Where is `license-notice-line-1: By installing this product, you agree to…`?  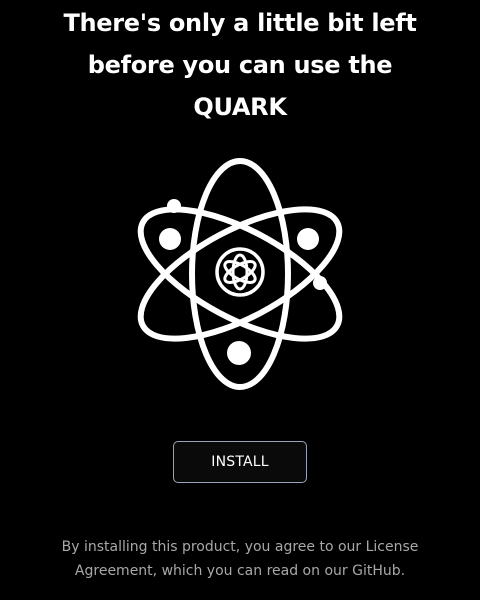 license-notice-line-1: By installing this product, you agree to… is located at coordinates (240, 547).